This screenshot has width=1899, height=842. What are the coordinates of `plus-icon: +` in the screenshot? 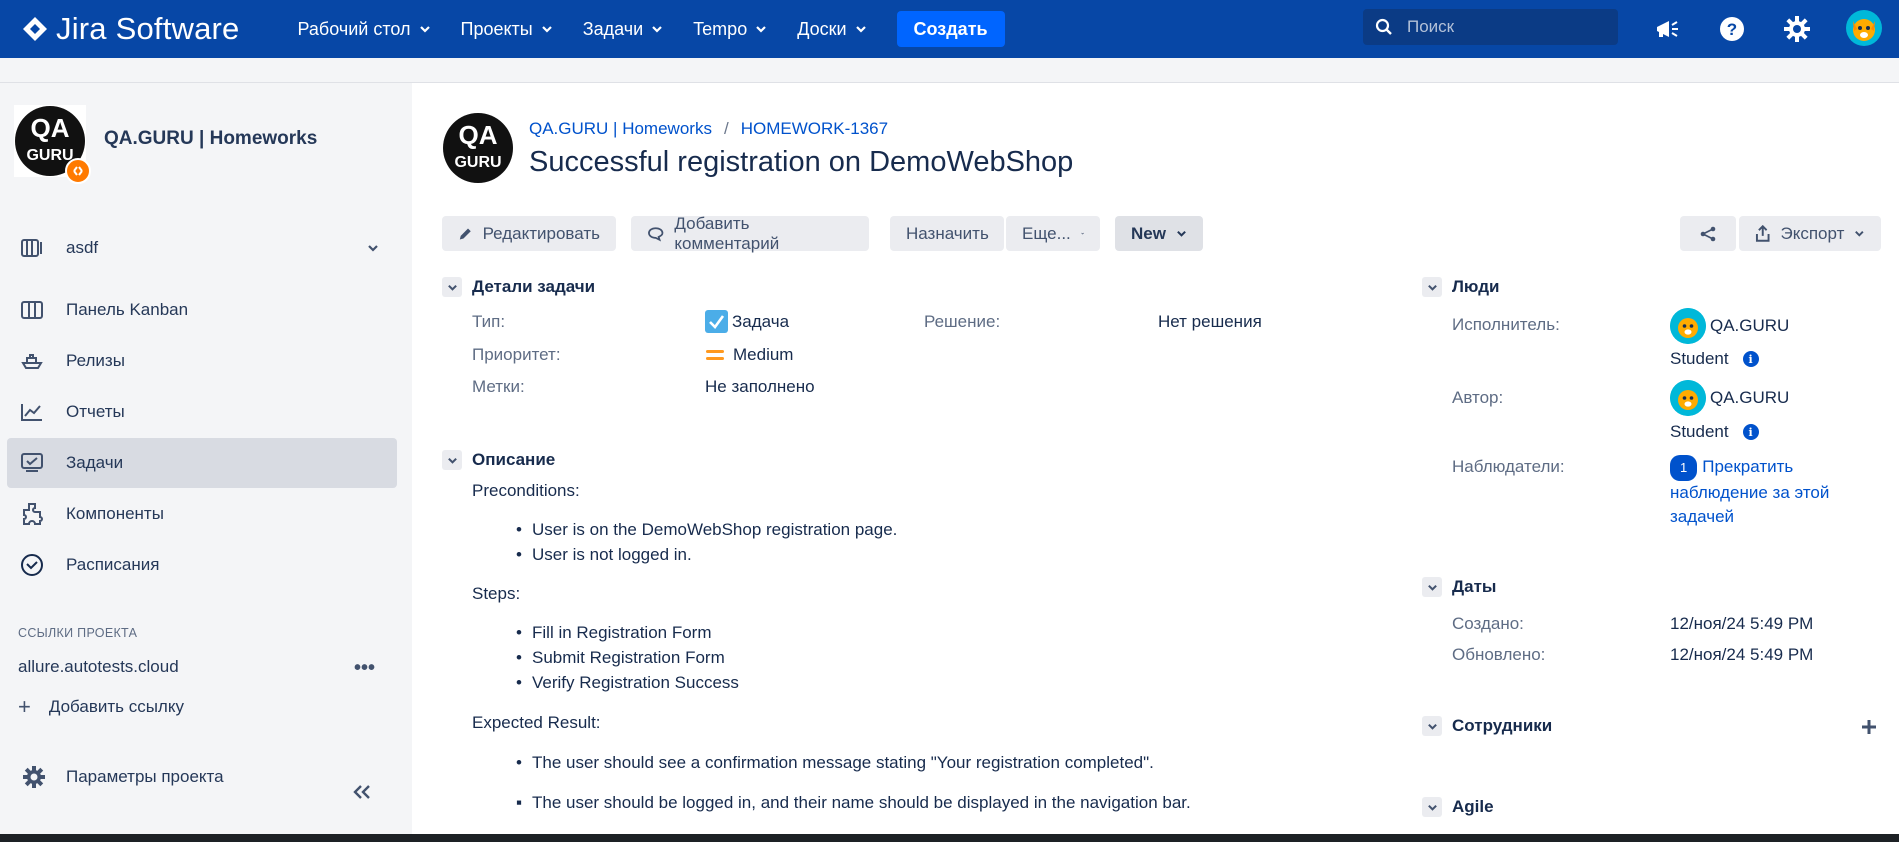 It's located at (24, 706).